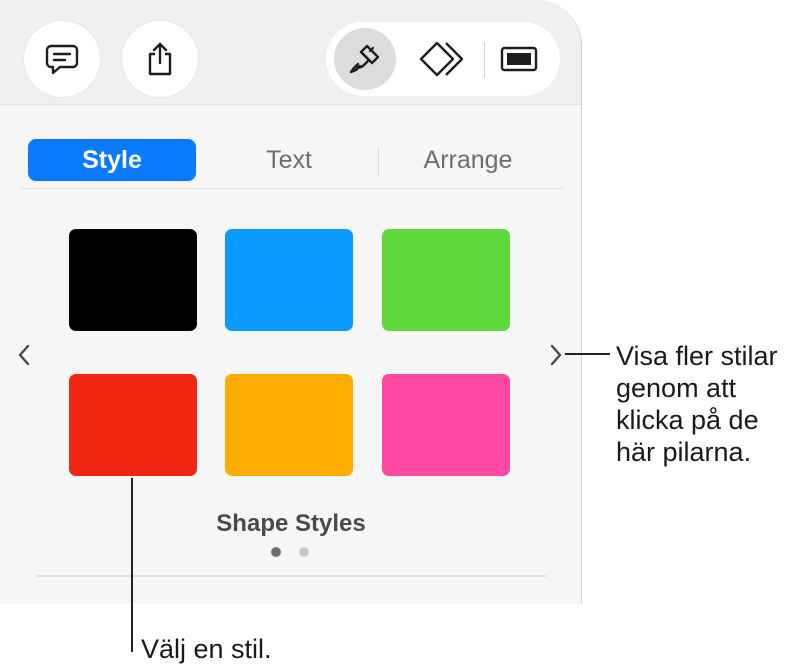  What do you see at coordinates (587, 354) in the screenshot?
I see `callout-line-arrows` at bounding box center [587, 354].